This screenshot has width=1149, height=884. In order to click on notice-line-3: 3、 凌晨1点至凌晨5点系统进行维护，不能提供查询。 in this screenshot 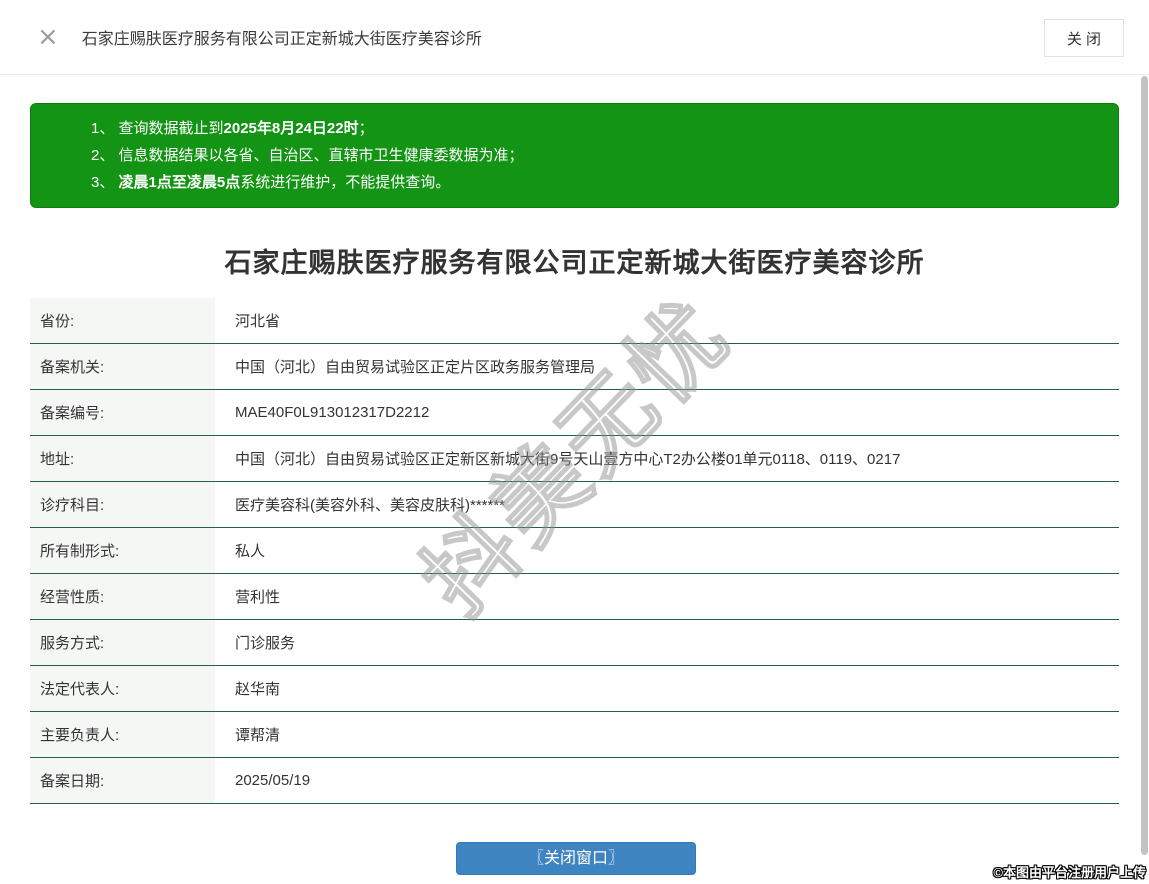, I will do `click(271, 182)`.